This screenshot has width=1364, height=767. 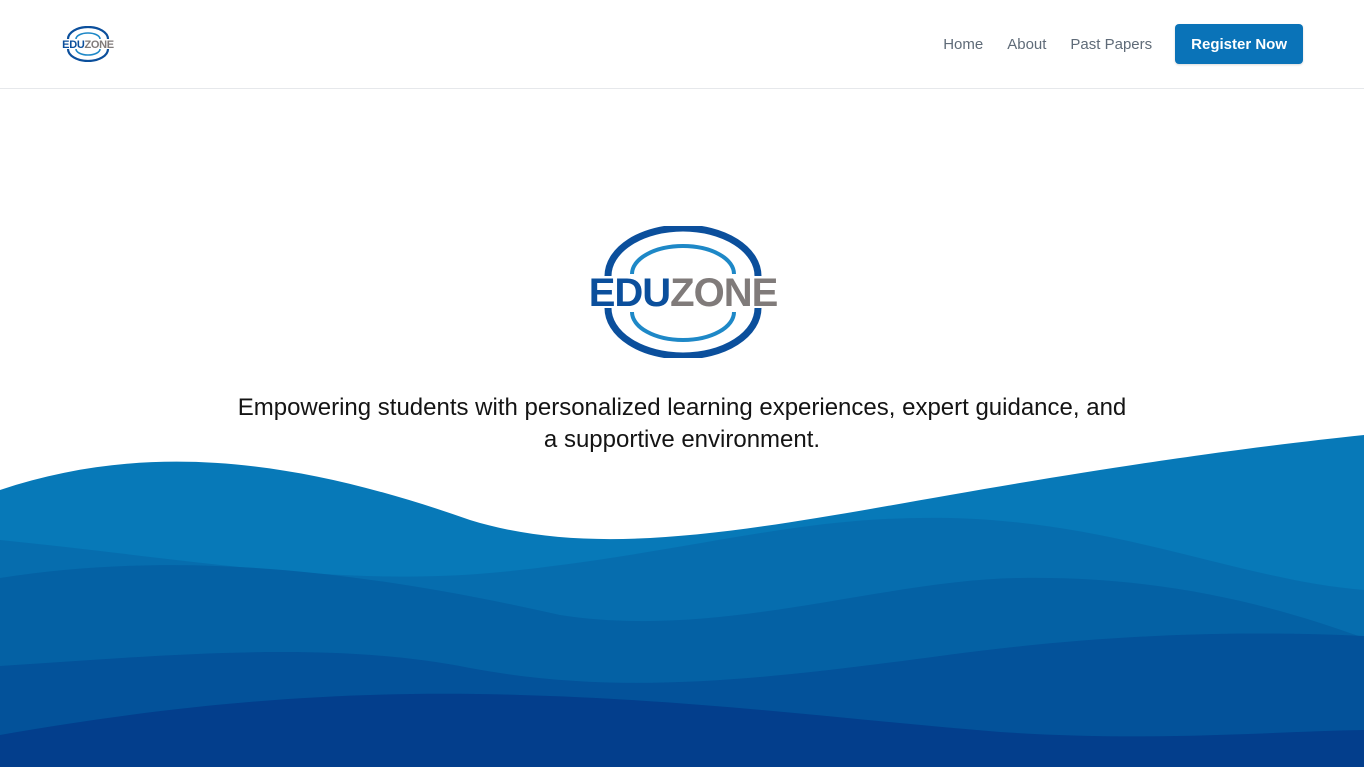 What do you see at coordinates (1111, 44) in the screenshot?
I see `nav-past-papers-link: Past Papers` at bounding box center [1111, 44].